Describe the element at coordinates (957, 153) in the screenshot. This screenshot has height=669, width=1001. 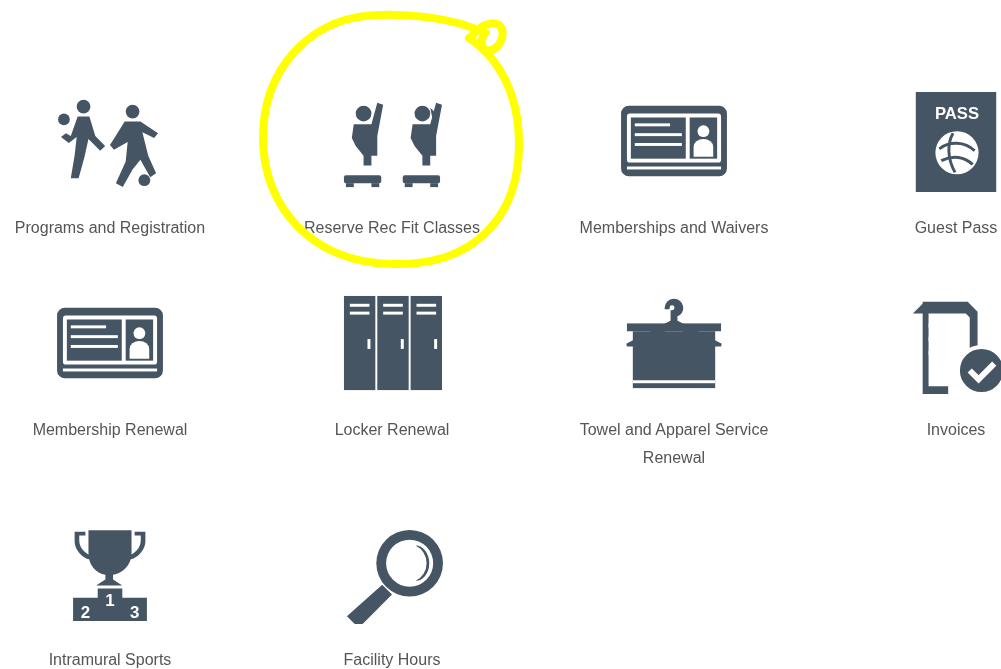
I see `volleyball-icon` at that location.